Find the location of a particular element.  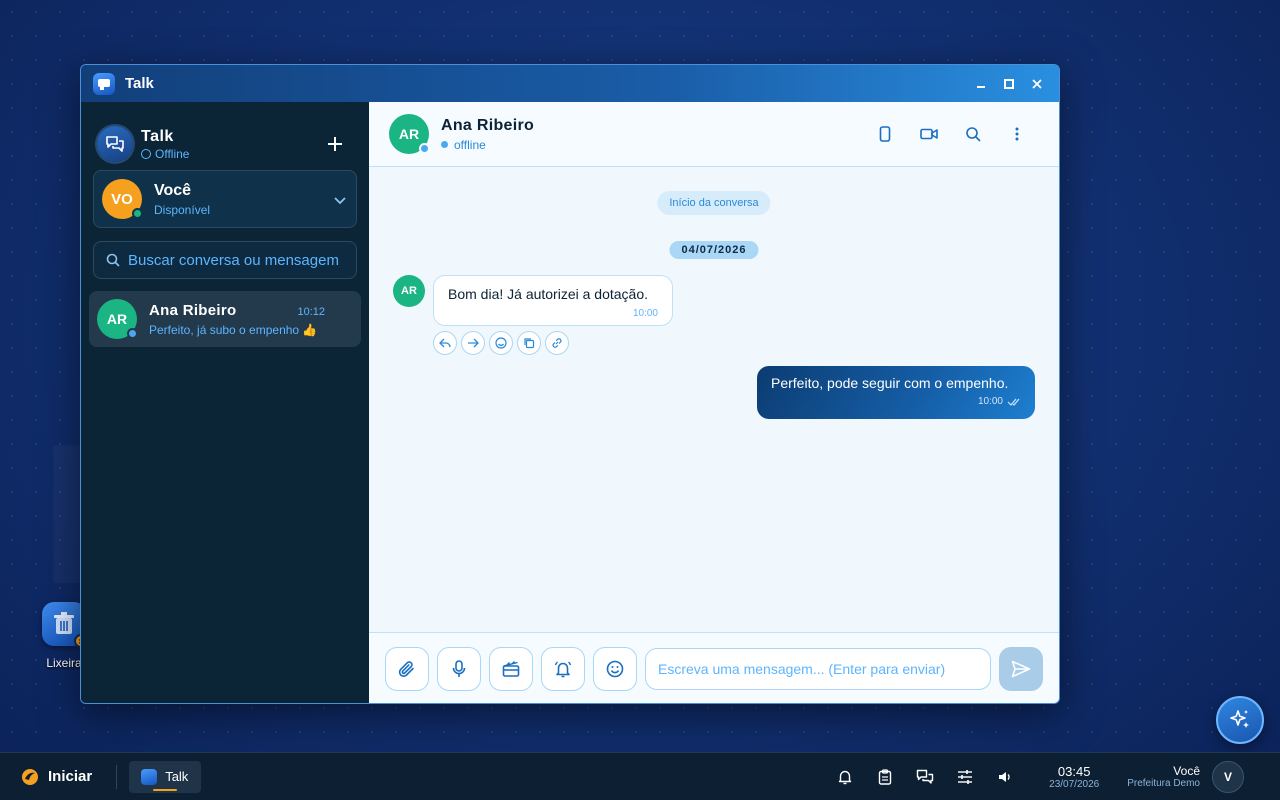

clipboard-icon is located at coordinates (885, 776).